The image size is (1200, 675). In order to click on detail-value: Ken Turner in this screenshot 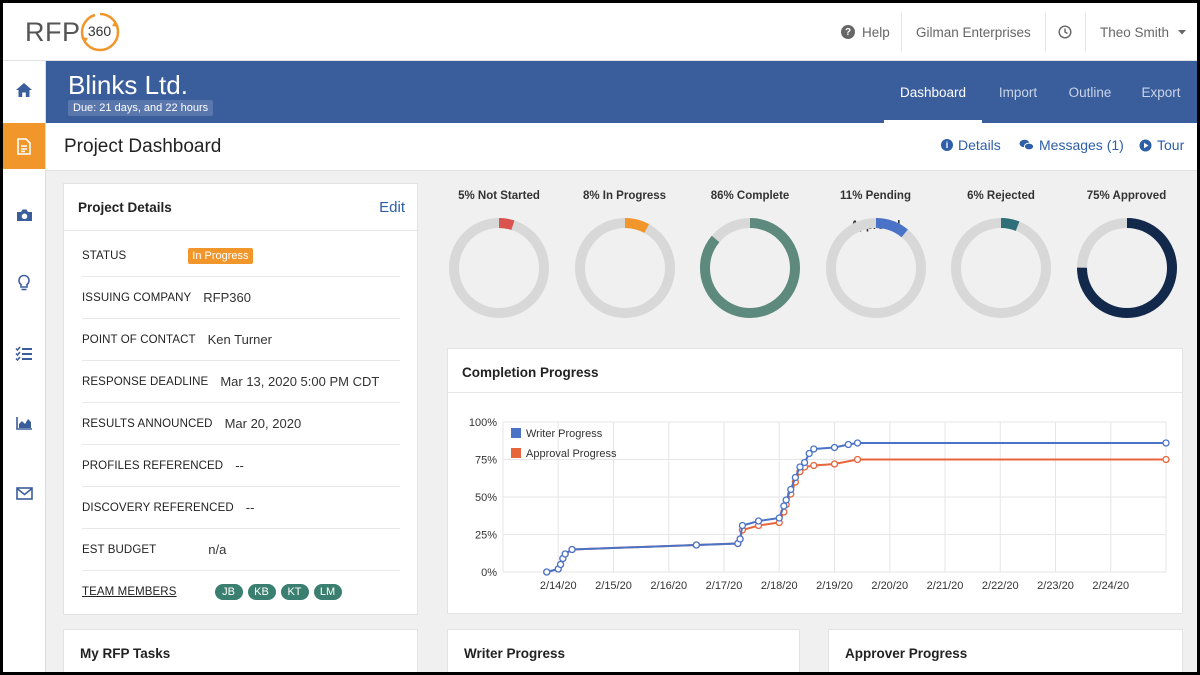, I will do `click(239, 339)`.